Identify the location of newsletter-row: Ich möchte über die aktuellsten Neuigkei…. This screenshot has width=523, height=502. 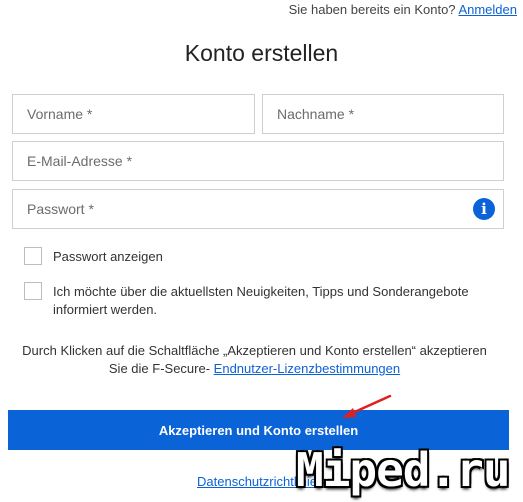
(254, 300).